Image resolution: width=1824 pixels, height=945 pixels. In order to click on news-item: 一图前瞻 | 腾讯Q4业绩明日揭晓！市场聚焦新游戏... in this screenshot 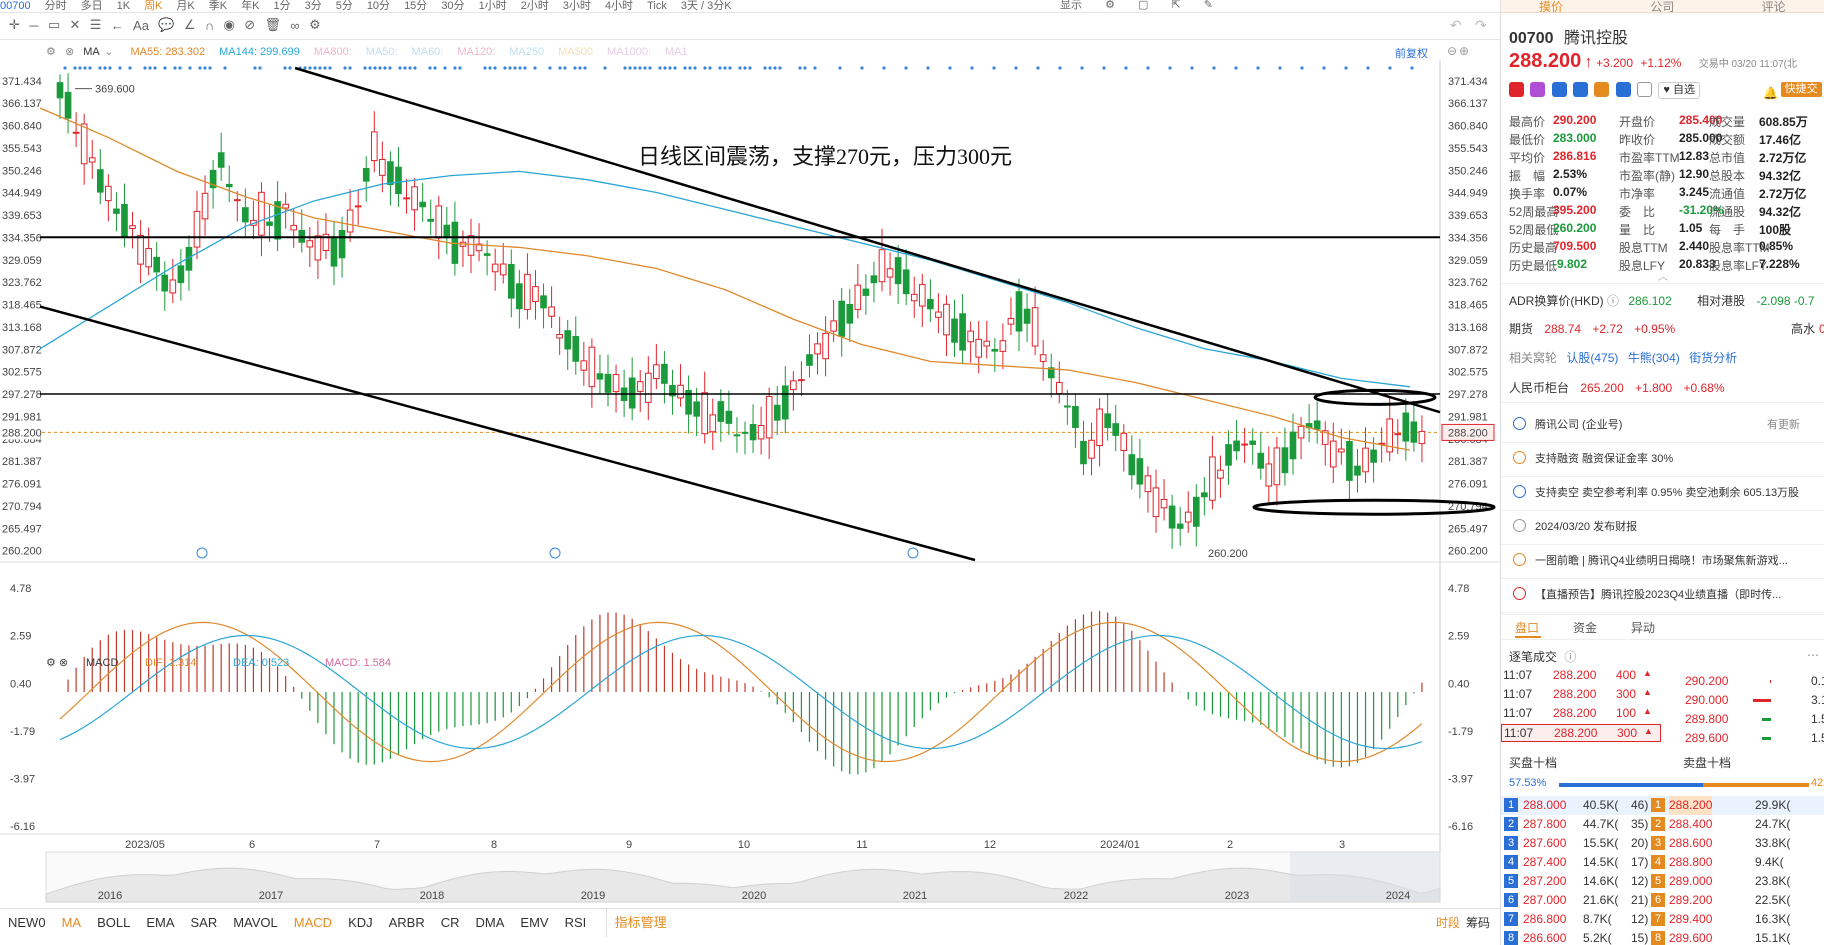, I will do `click(1662, 561)`.